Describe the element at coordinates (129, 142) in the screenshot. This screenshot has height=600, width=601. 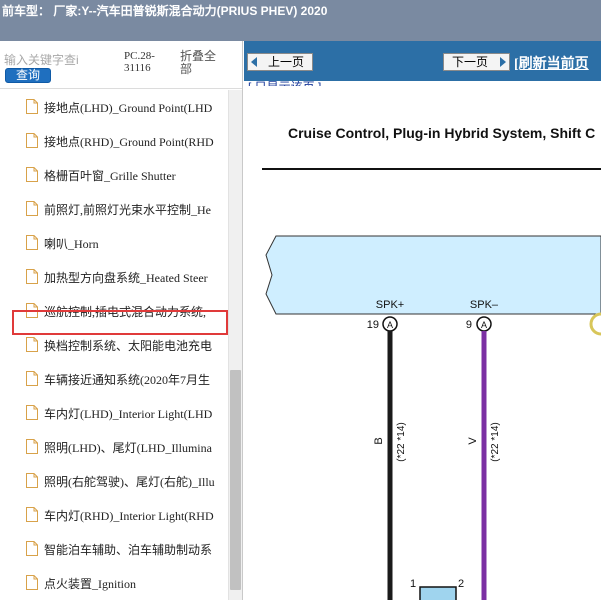
I see `tree-item-label: 接地点(RHD)_Ground Point(RHD` at that location.